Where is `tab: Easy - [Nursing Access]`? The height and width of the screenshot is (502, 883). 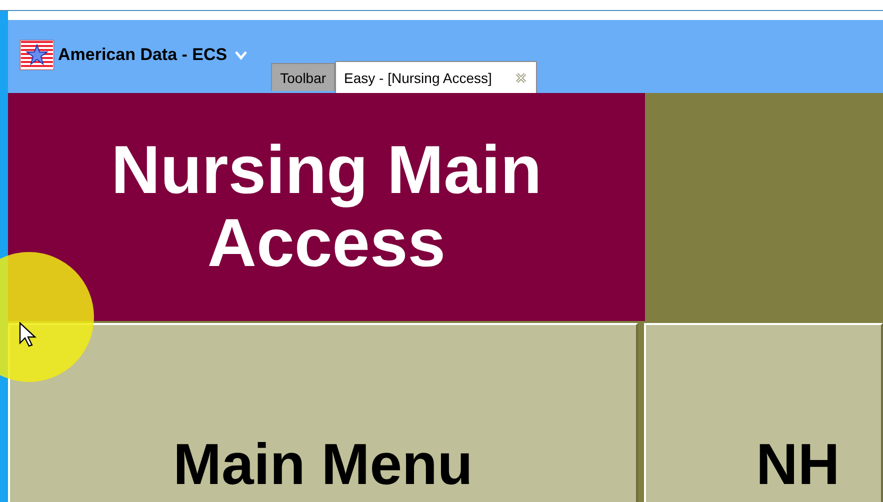
tab: Easy - [Nursing Access] is located at coordinates (436, 77).